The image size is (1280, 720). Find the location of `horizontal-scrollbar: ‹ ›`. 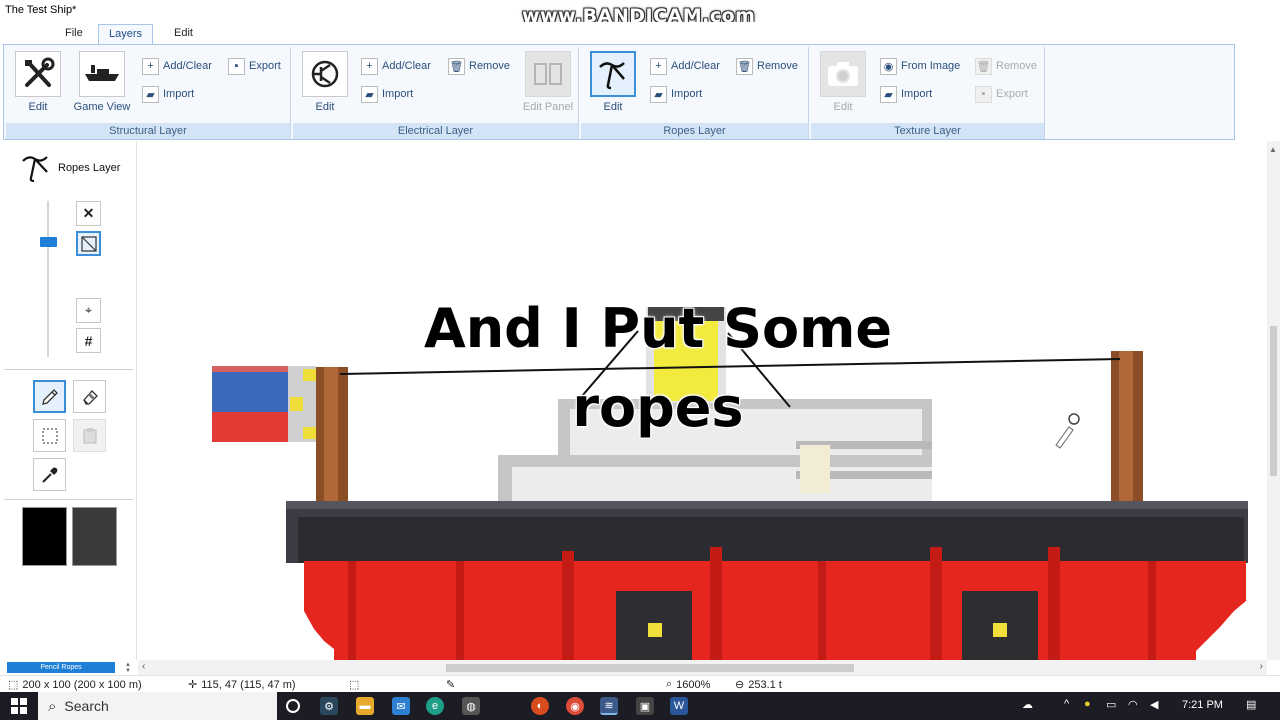

horizontal-scrollbar: ‹ › is located at coordinates (702, 667).